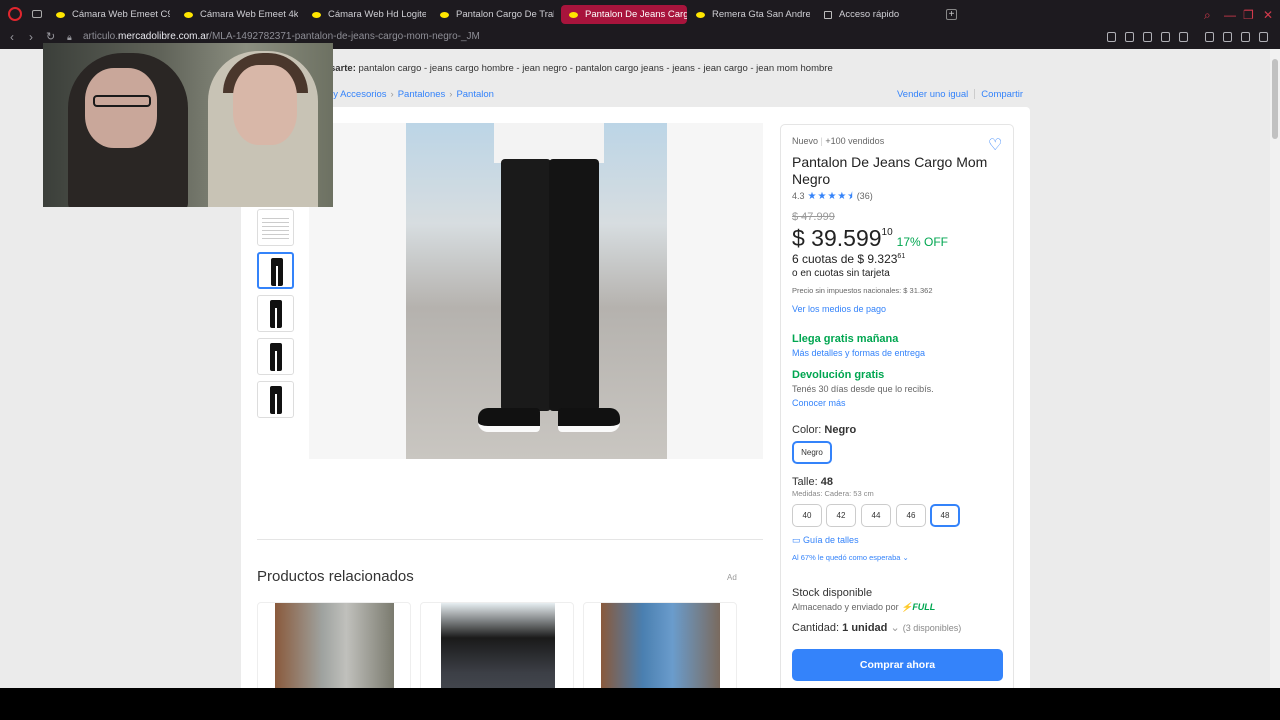  Describe the element at coordinates (1129, 37) in the screenshot. I see `snapshot-icon` at that location.